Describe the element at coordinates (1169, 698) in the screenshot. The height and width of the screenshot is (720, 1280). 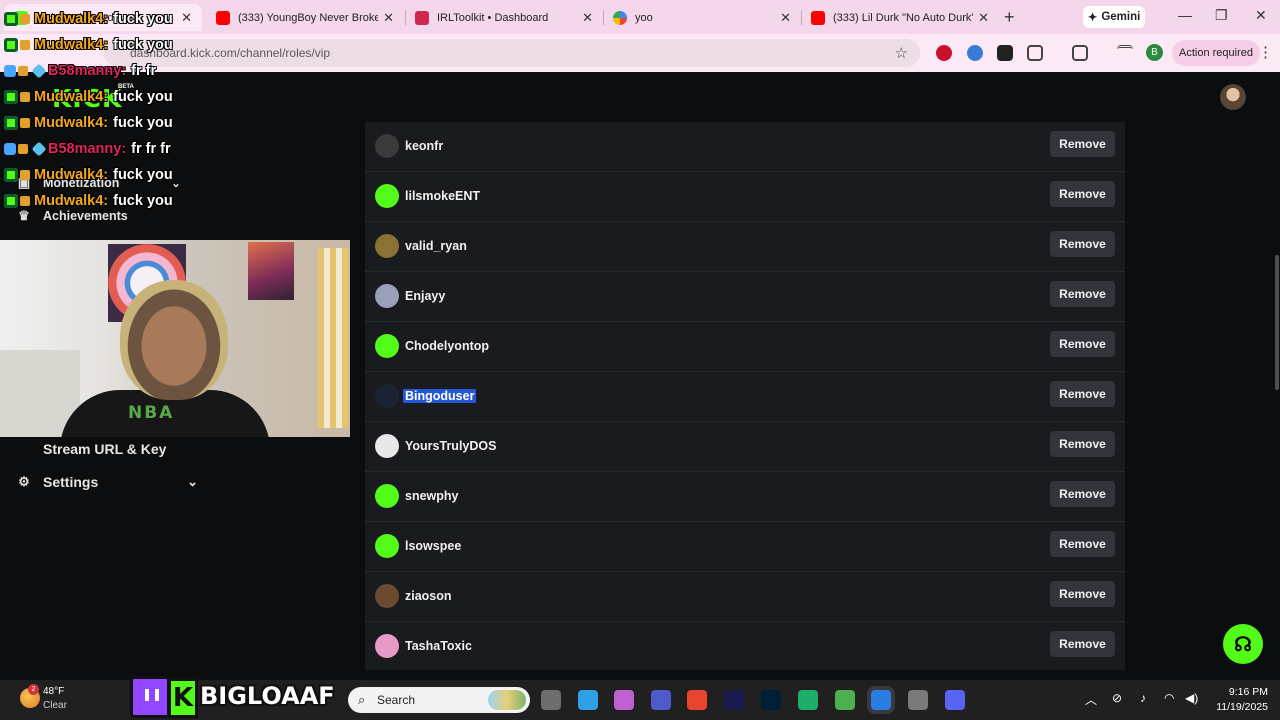
I see `wifi-icon: ◠` at that location.